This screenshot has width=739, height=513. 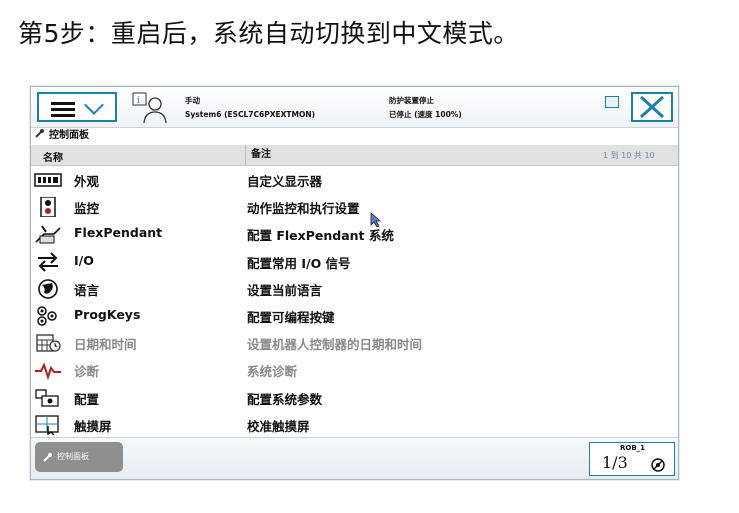 I want to click on close-button, so click(x=652, y=107).